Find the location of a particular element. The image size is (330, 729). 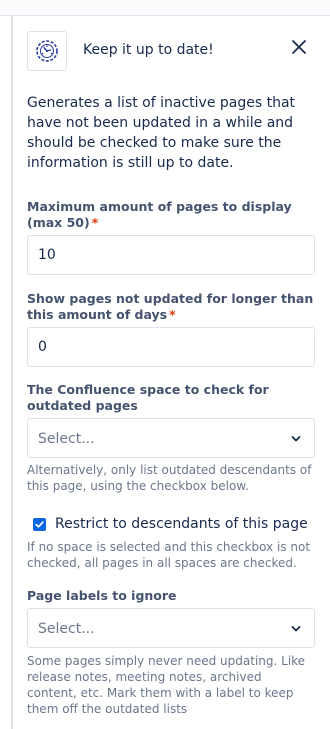

restrict-descendants-label: Restrict to descendants of this page is located at coordinates (181, 524).